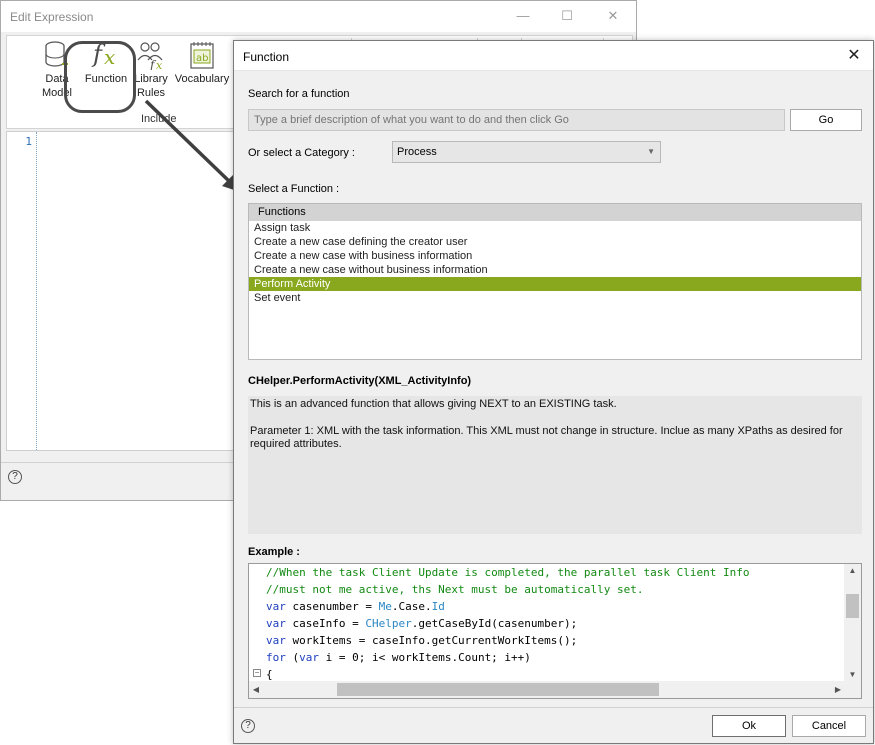 The width and height of the screenshot is (875, 745). Describe the element at coordinates (567, 16) in the screenshot. I see `maximize-button: ☐` at that location.